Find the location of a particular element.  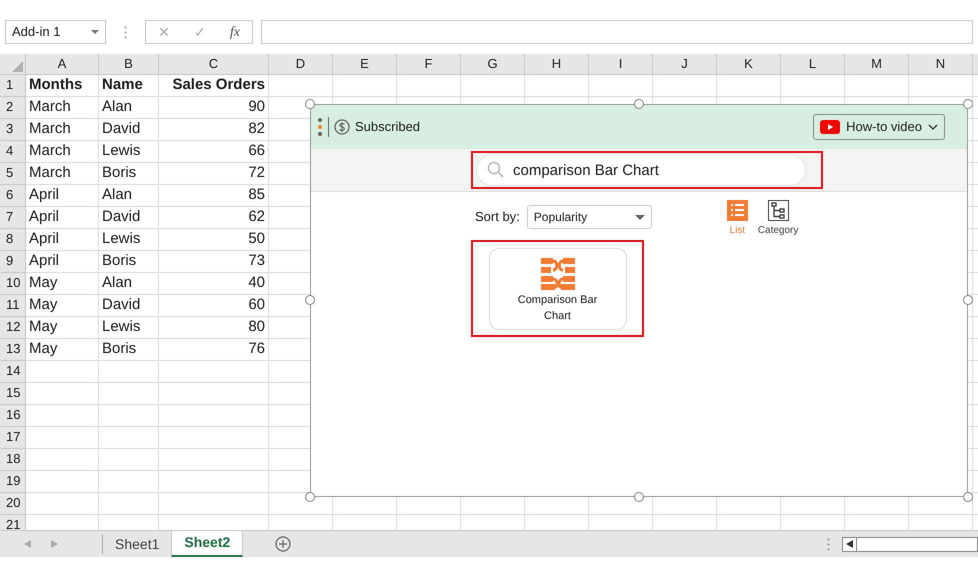

video-play-icon is located at coordinates (830, 127).